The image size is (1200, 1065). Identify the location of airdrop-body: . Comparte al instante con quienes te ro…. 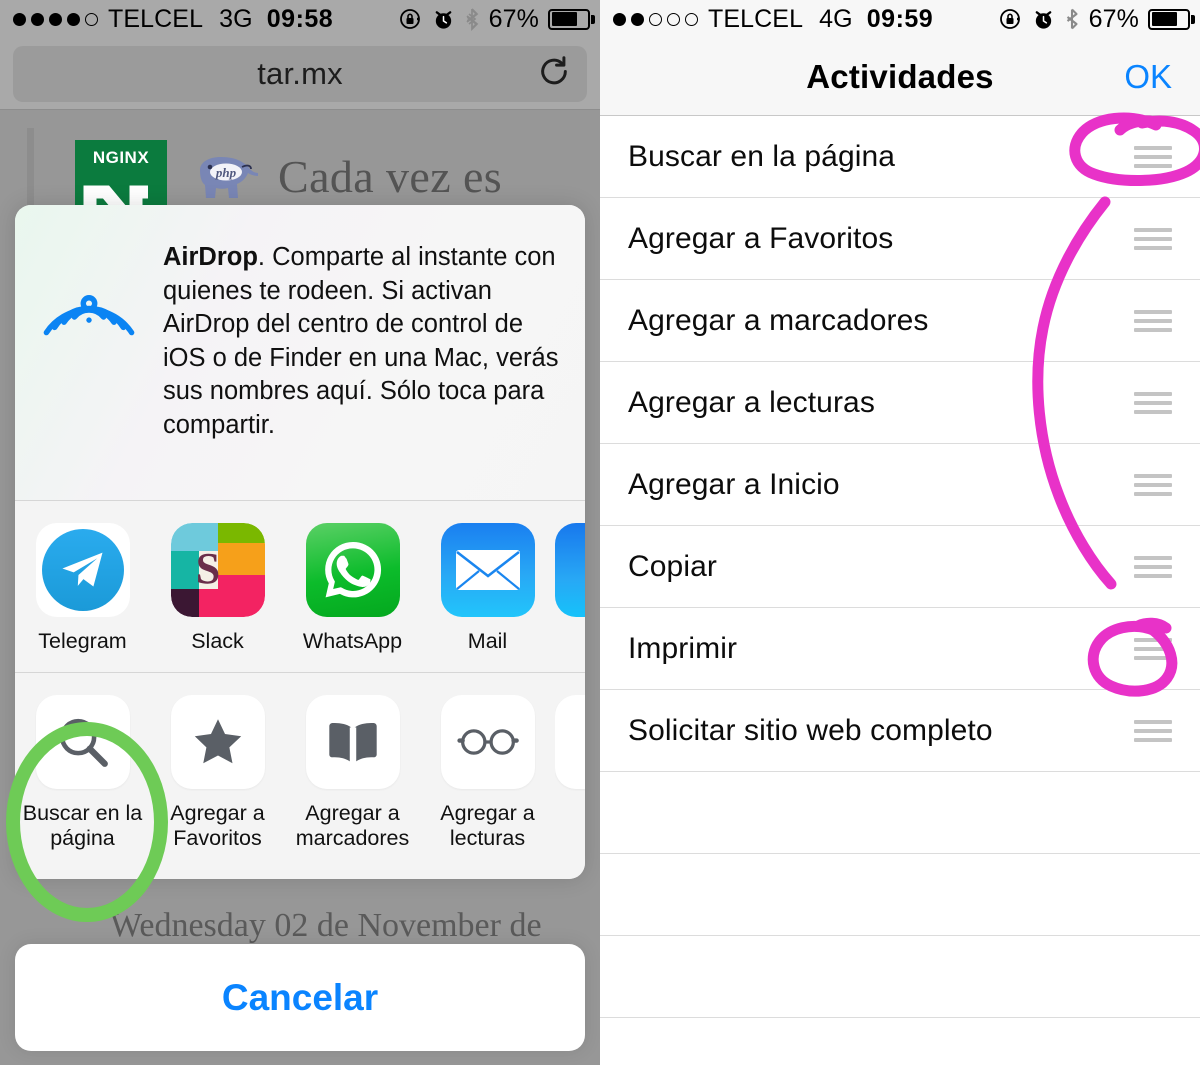
(361, 341).